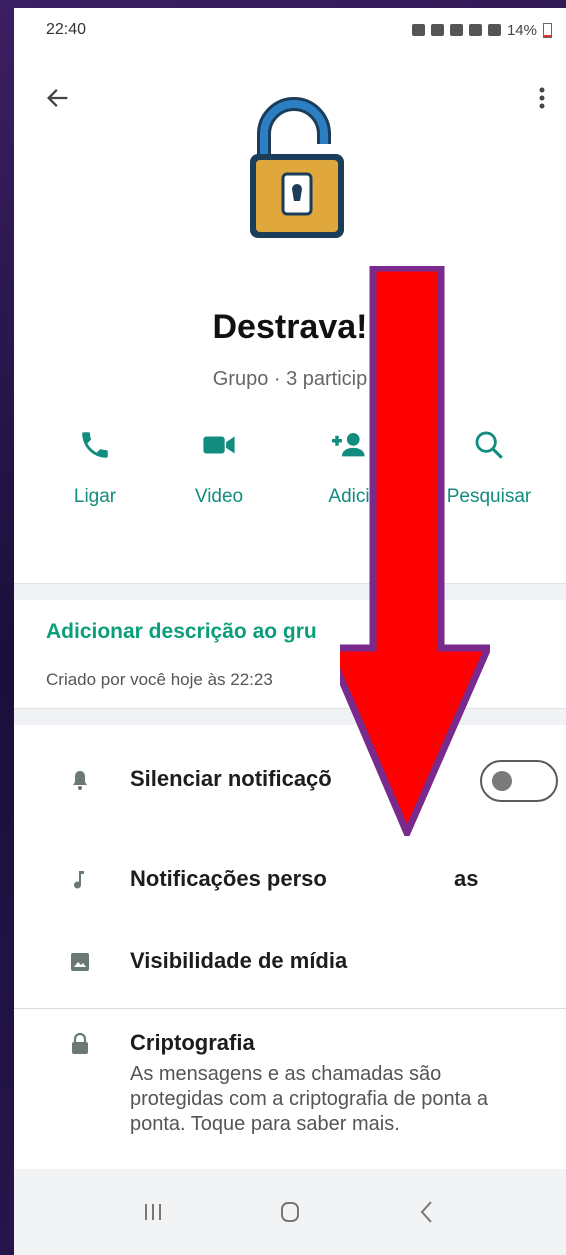  What do you see at coordinates (427, 1212) in the screenshot?
I see `back-nav-icon` at bounding box center [427, 1212].